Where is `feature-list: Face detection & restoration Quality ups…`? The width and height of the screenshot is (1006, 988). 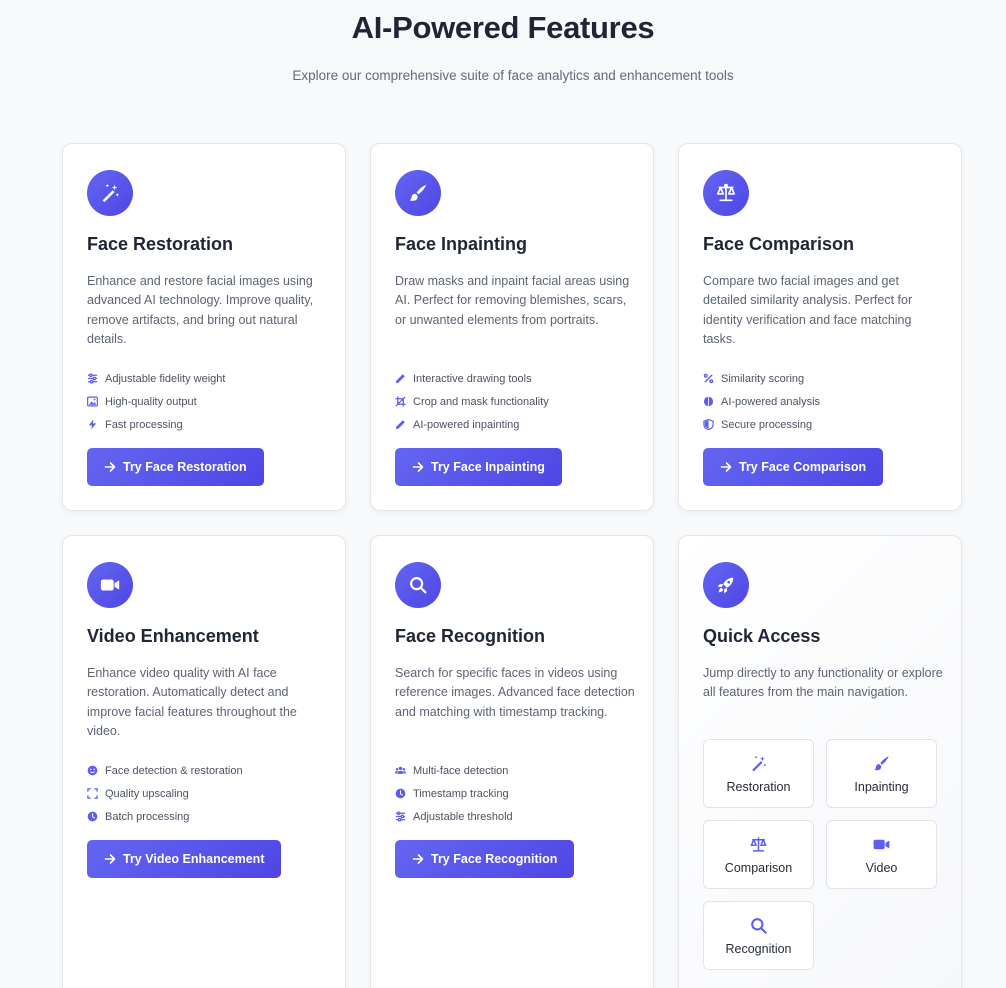
feature-list: Face detection & restoration Quality ups… is located at coordinates (165, 794).